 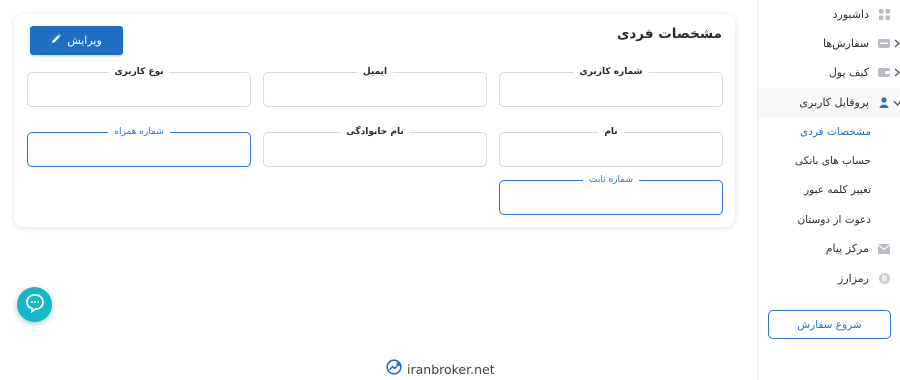 What do you see at coordinates (853, 278) in the screenshot?
I see `sidebar-item-label: رمزارز` at bounding box center [853, 278].